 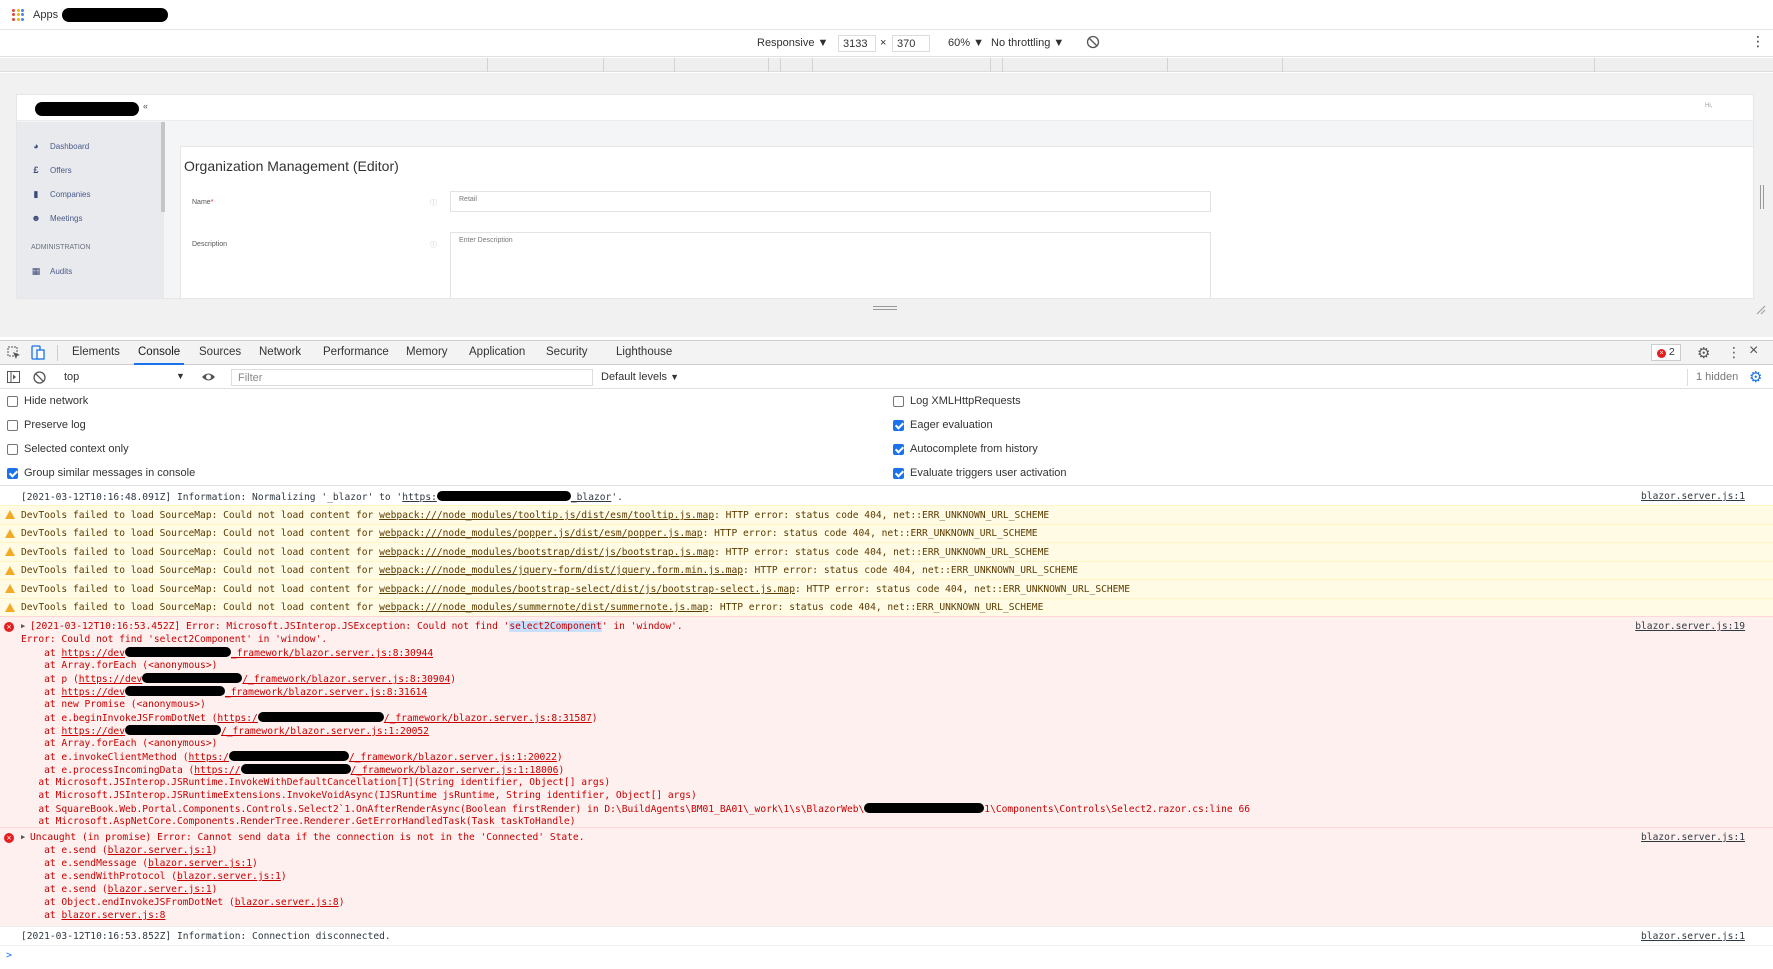 What do you see at coordinates (356, 352) in the screenshot?
I see `tab-performance: Performance` at bounding box center [356, 352].